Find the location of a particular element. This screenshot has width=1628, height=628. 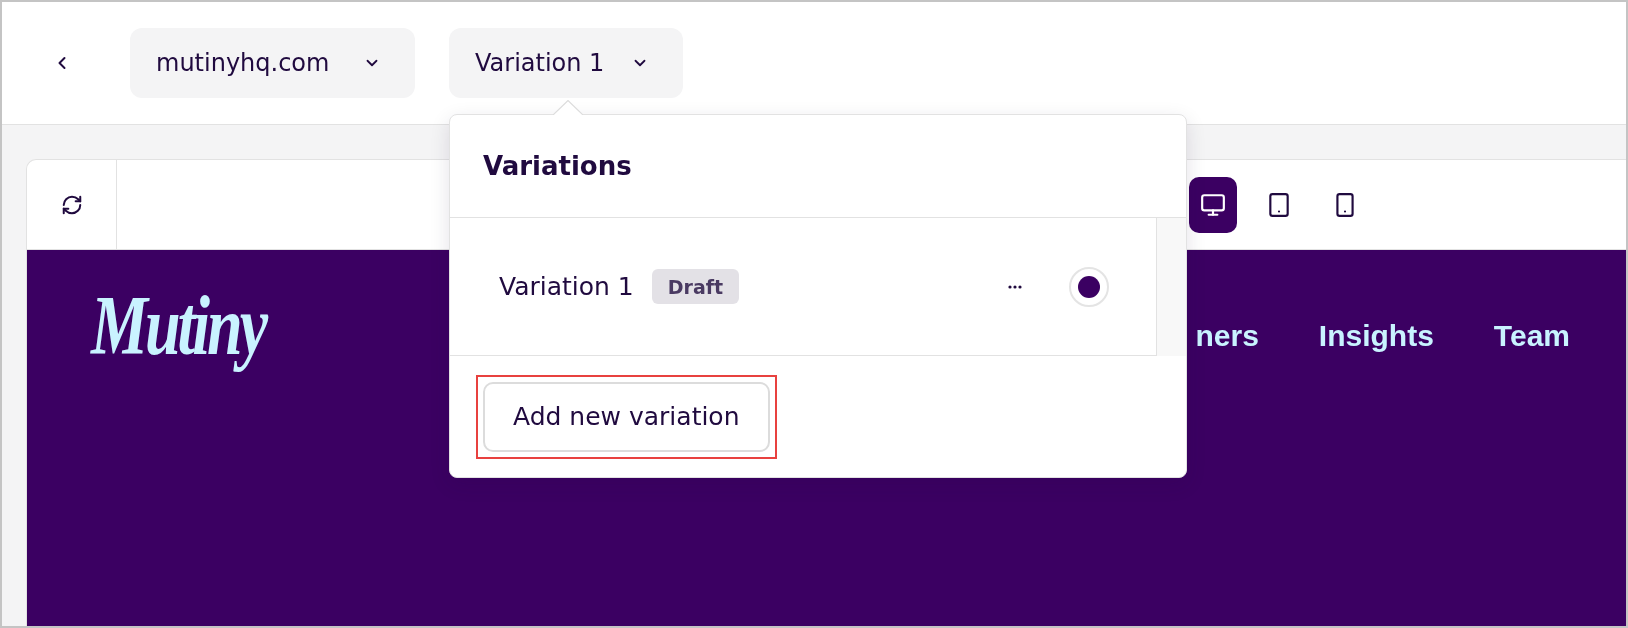

radio-button is located at coordinates (1089, 286).